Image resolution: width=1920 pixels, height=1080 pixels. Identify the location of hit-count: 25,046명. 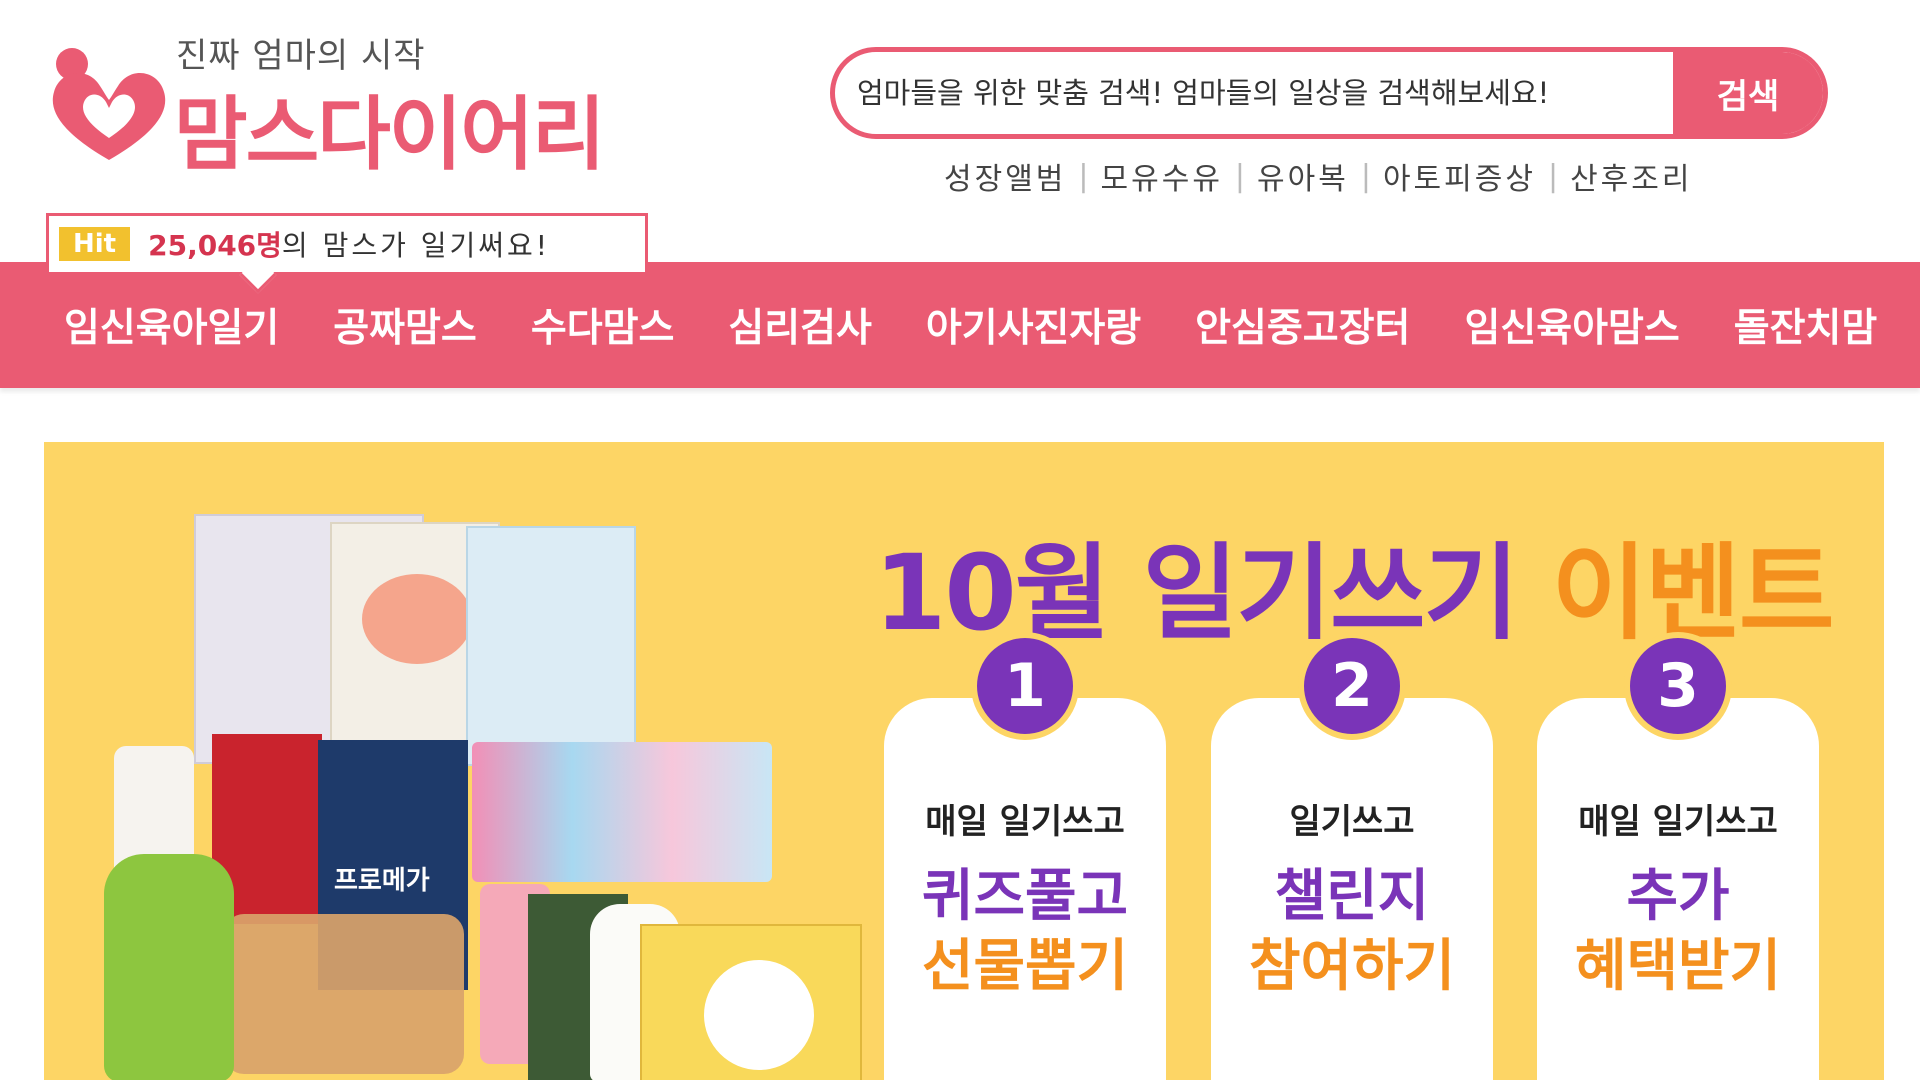
(215, 245).